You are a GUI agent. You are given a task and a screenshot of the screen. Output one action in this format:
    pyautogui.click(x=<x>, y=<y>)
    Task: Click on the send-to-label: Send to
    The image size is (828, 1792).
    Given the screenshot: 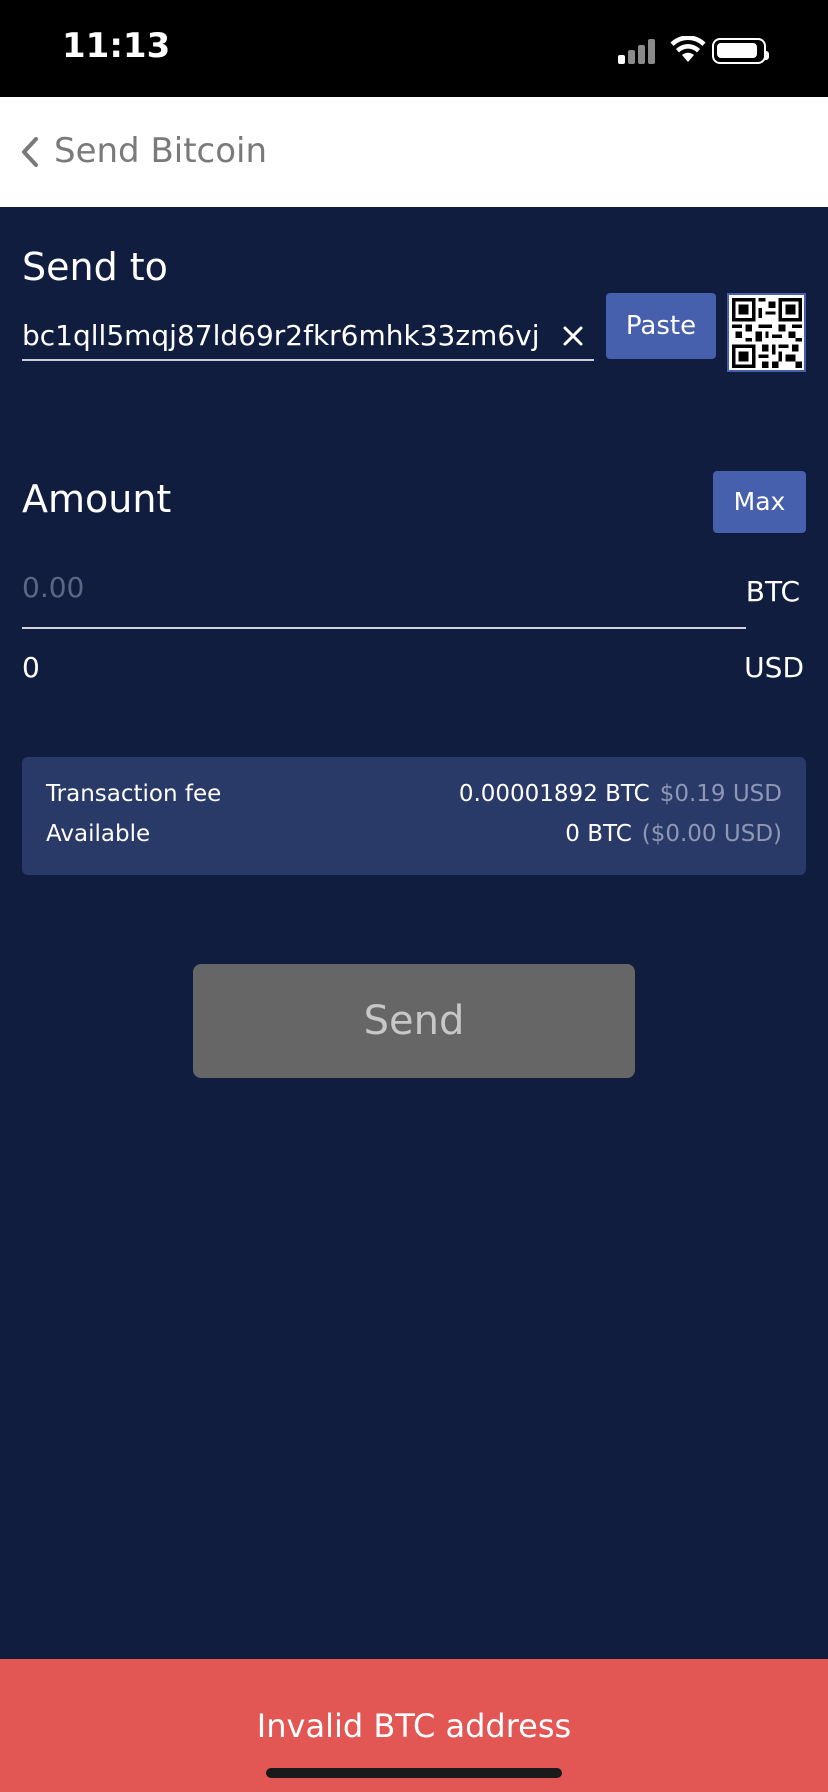 What is the action you would take?
    pyautogui.click(x=95, y=267)
    